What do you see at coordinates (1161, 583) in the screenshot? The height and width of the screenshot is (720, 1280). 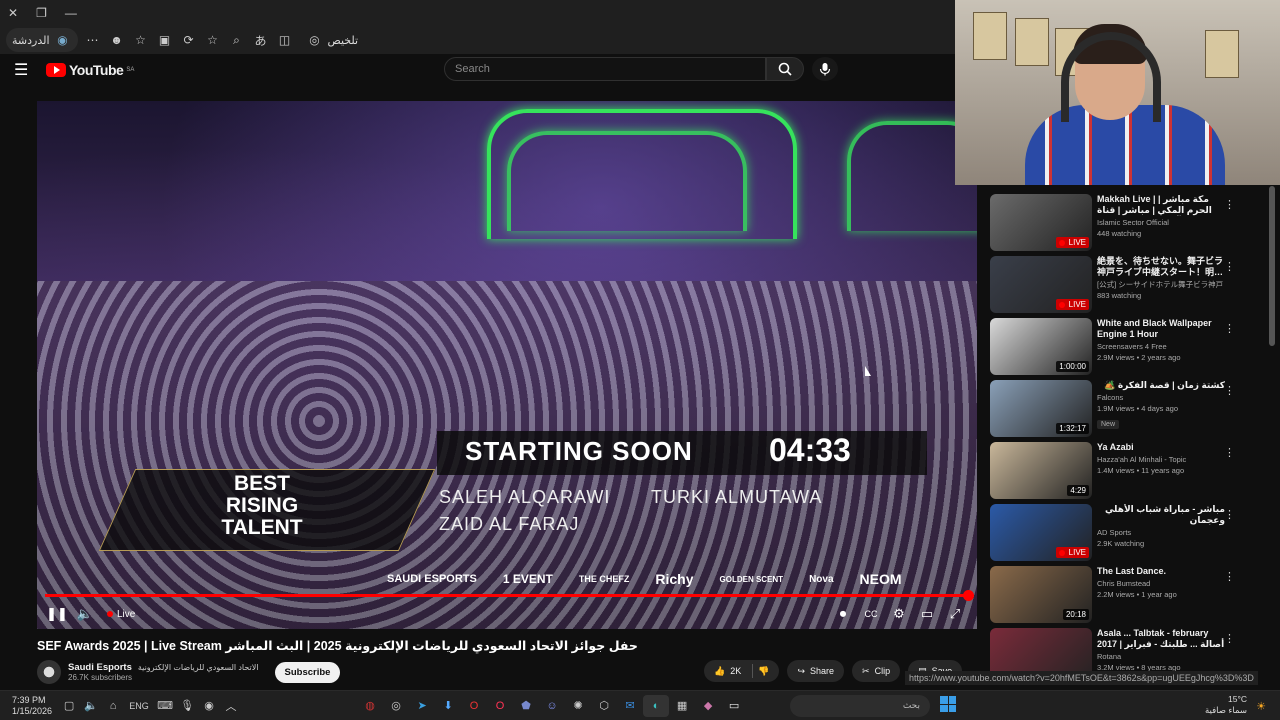 I see `sidebar-channel-name: Chris Bumstead` at bounding box center [1161, 583].